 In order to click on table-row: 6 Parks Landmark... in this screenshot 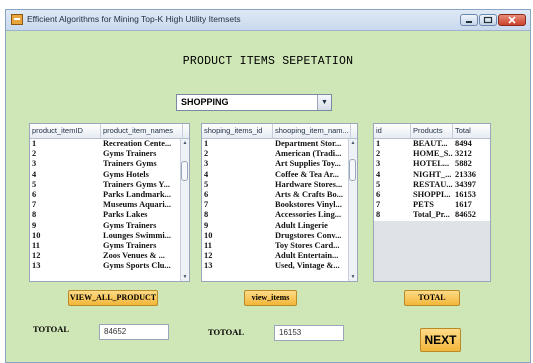, I will do `click(109, 195)`.